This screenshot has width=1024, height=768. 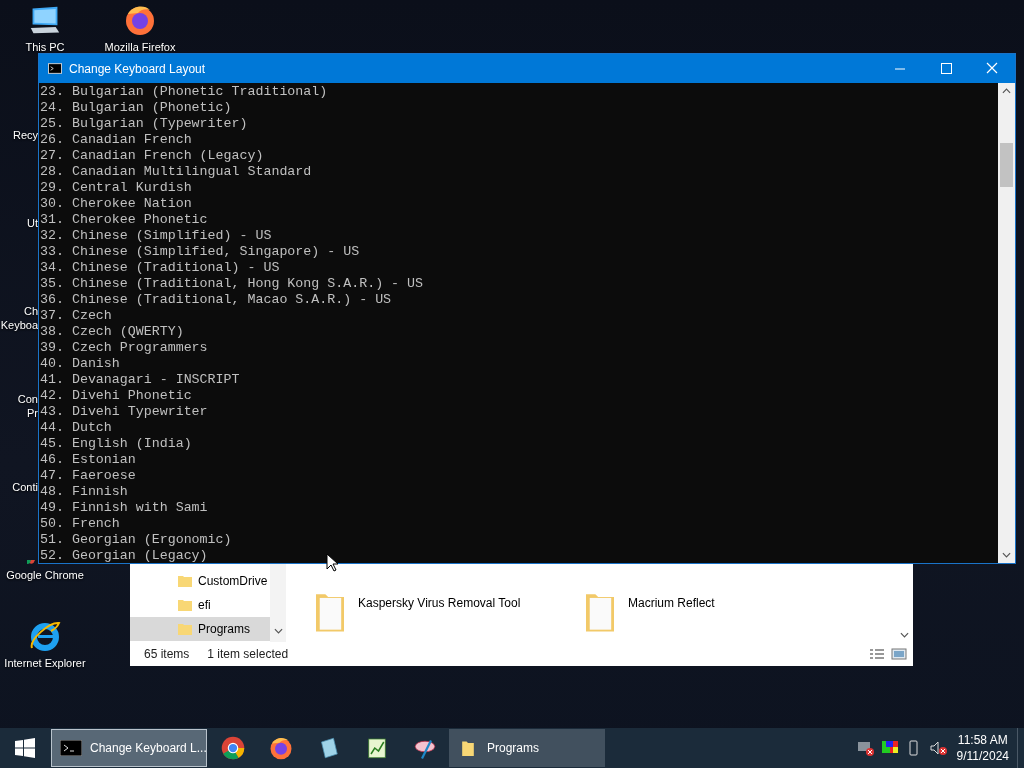 What do you see at coordinates (136, 108) in the screenshot?
I see `console-line: 24. Bulgarian (Phonetic)` at bounding box center [136, 108].